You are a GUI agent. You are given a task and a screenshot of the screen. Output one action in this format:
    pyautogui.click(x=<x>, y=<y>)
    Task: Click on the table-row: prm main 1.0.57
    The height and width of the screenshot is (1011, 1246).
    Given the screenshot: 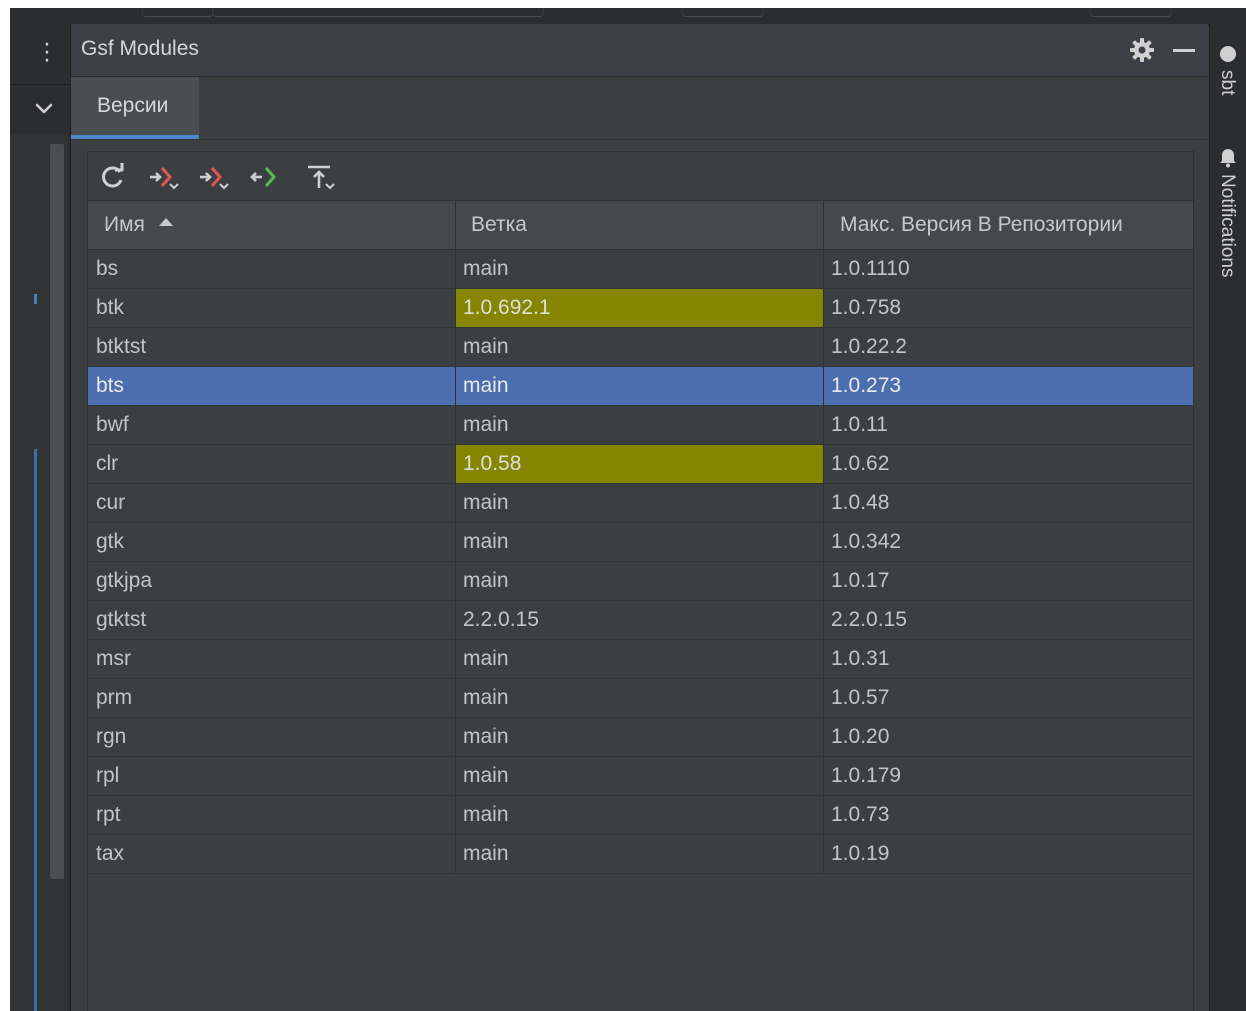 What is the action you would take?
    pyautogui.click(x=640, y=698)
    